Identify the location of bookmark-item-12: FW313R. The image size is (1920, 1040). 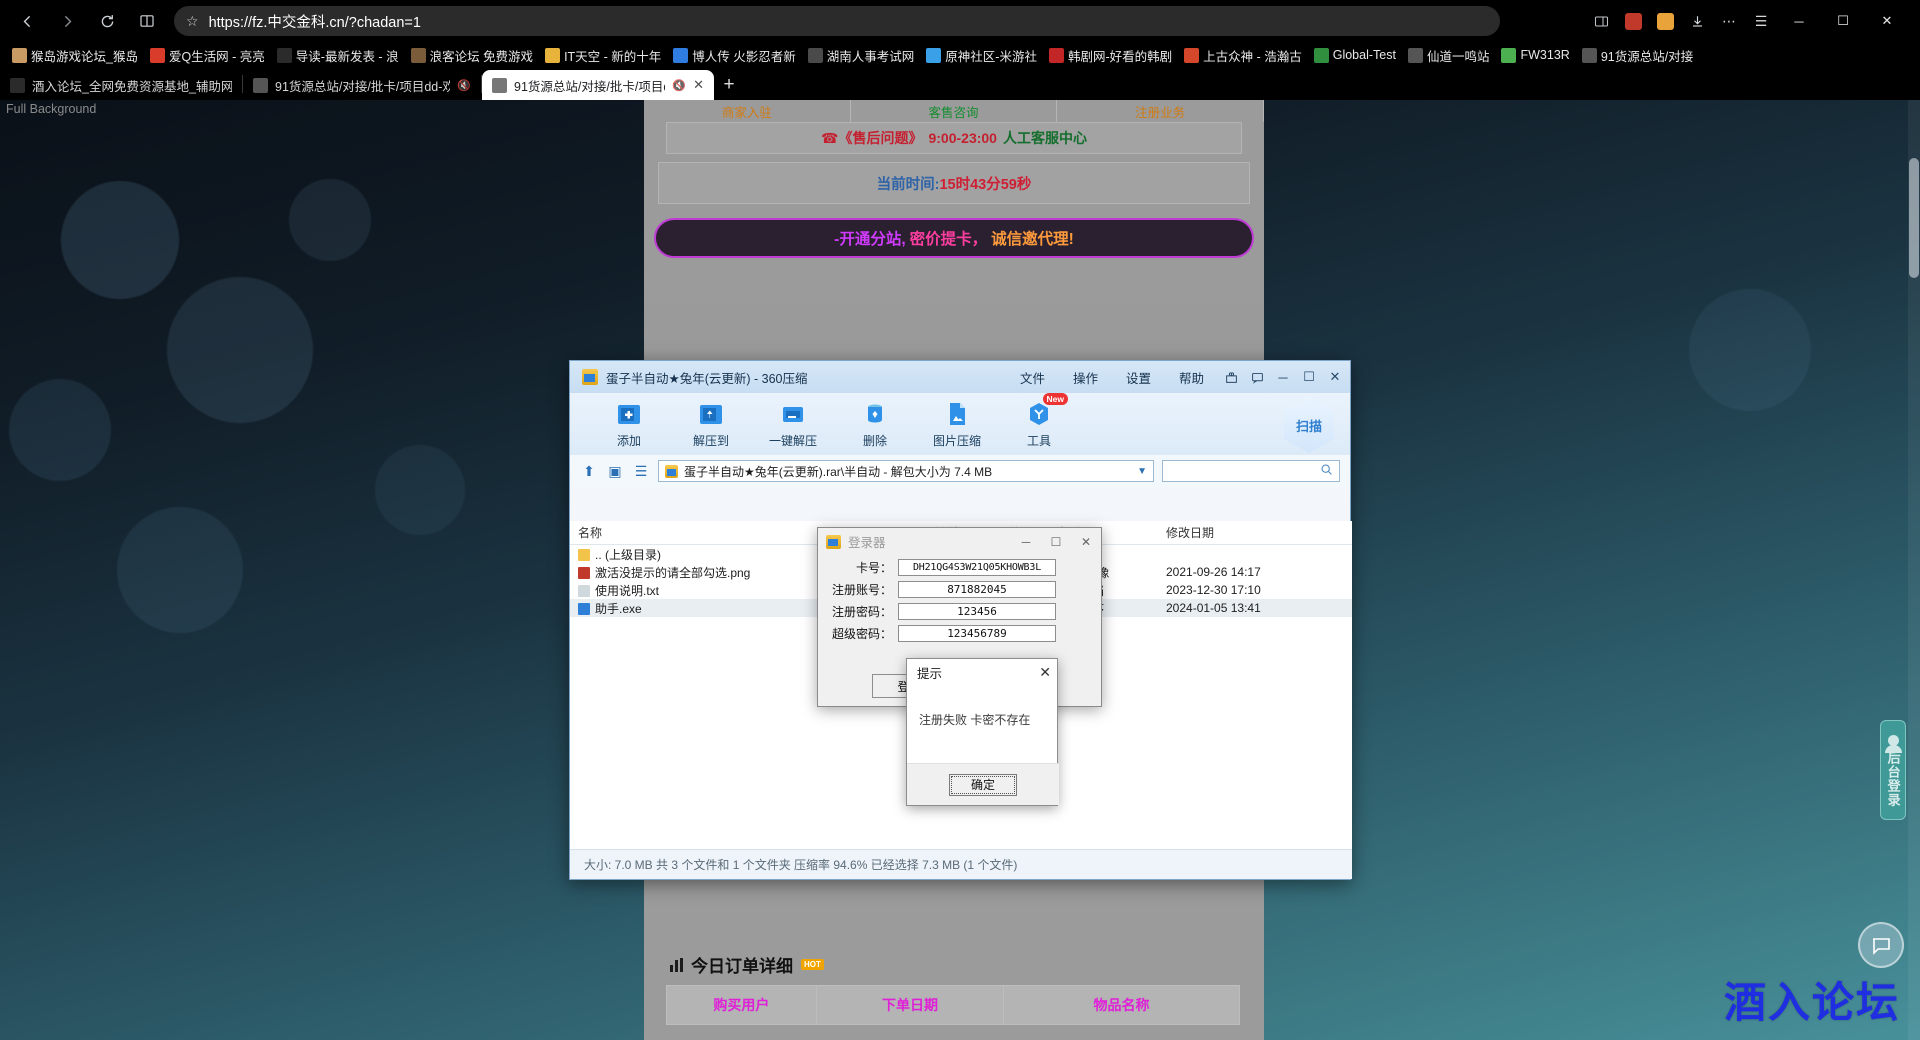
(1535, 55).